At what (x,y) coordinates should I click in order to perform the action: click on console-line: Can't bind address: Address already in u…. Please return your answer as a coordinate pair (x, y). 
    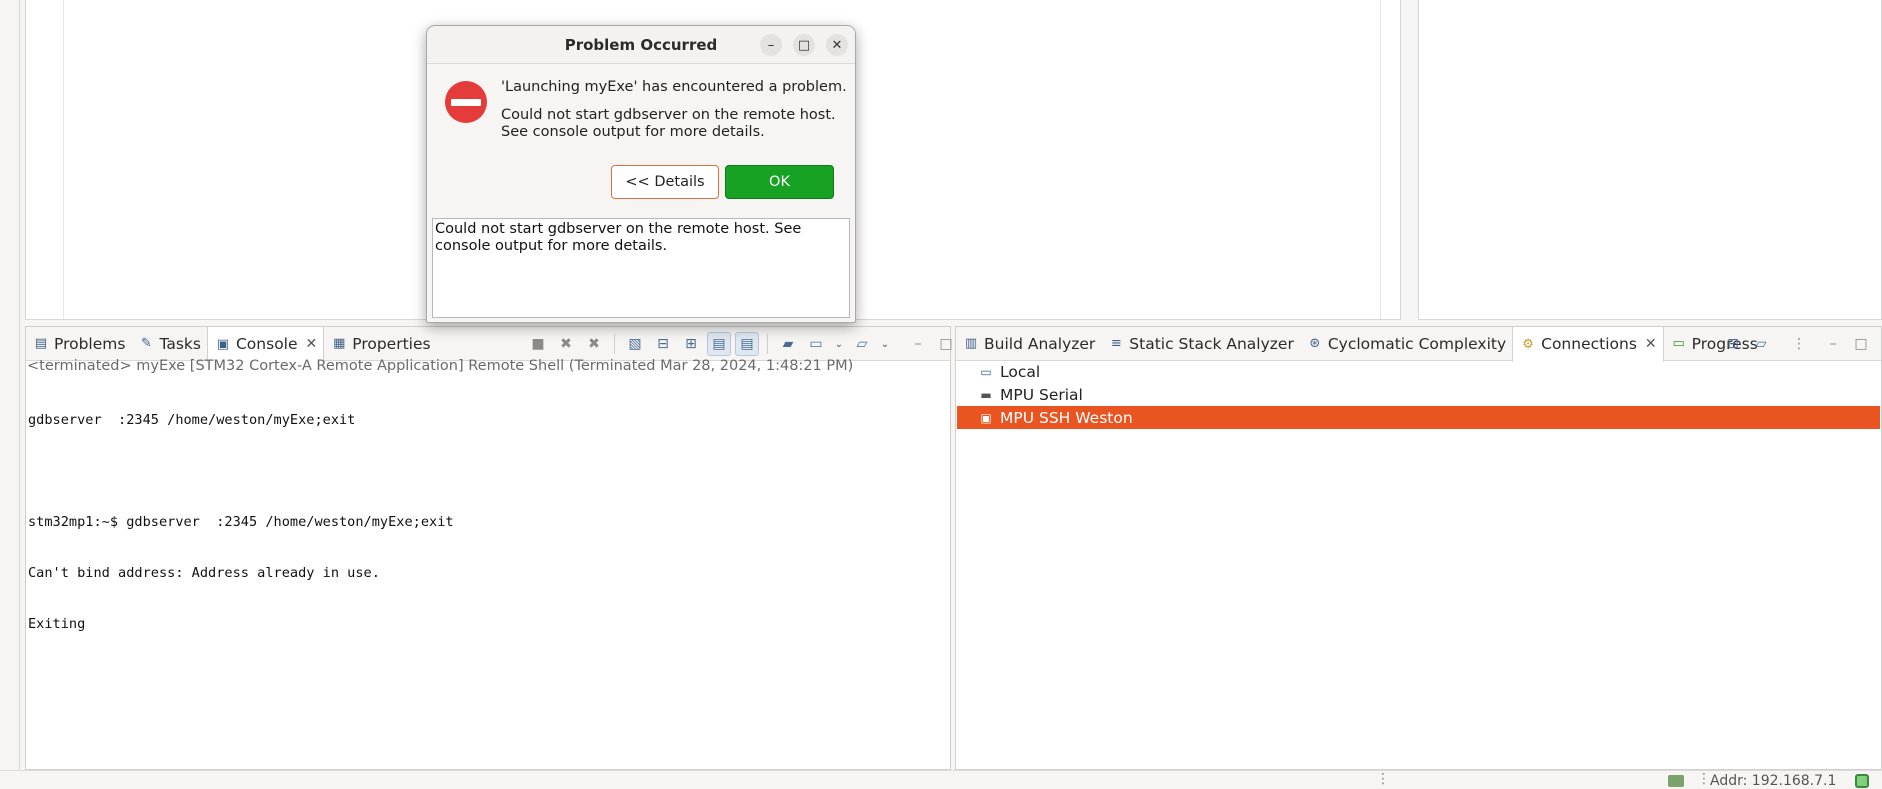
    Looking at the image, I should click on (204, 573).